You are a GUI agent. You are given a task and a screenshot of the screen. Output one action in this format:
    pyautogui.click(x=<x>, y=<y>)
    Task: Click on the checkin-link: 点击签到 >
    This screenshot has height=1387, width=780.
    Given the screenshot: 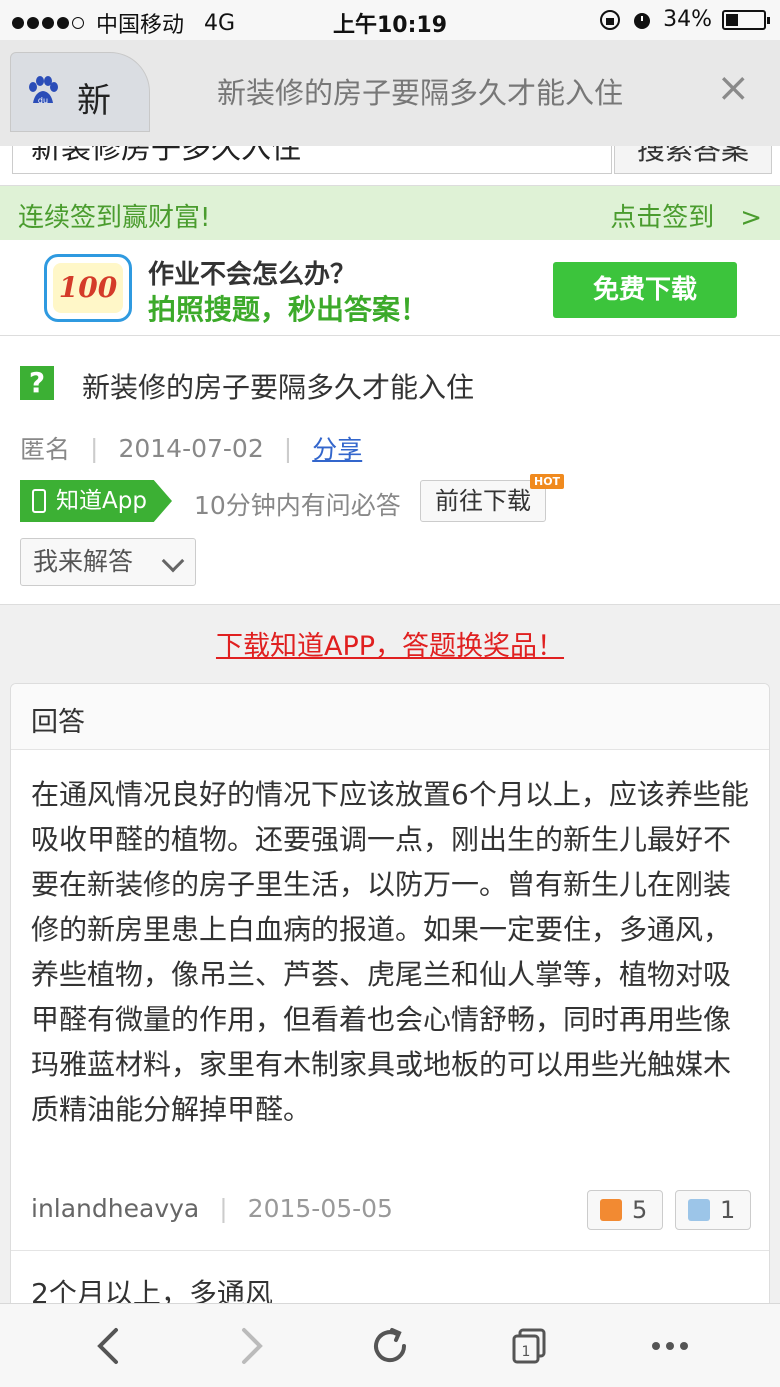 What is the action you would take?
    pyautogui.click(x=686, y=215)
    